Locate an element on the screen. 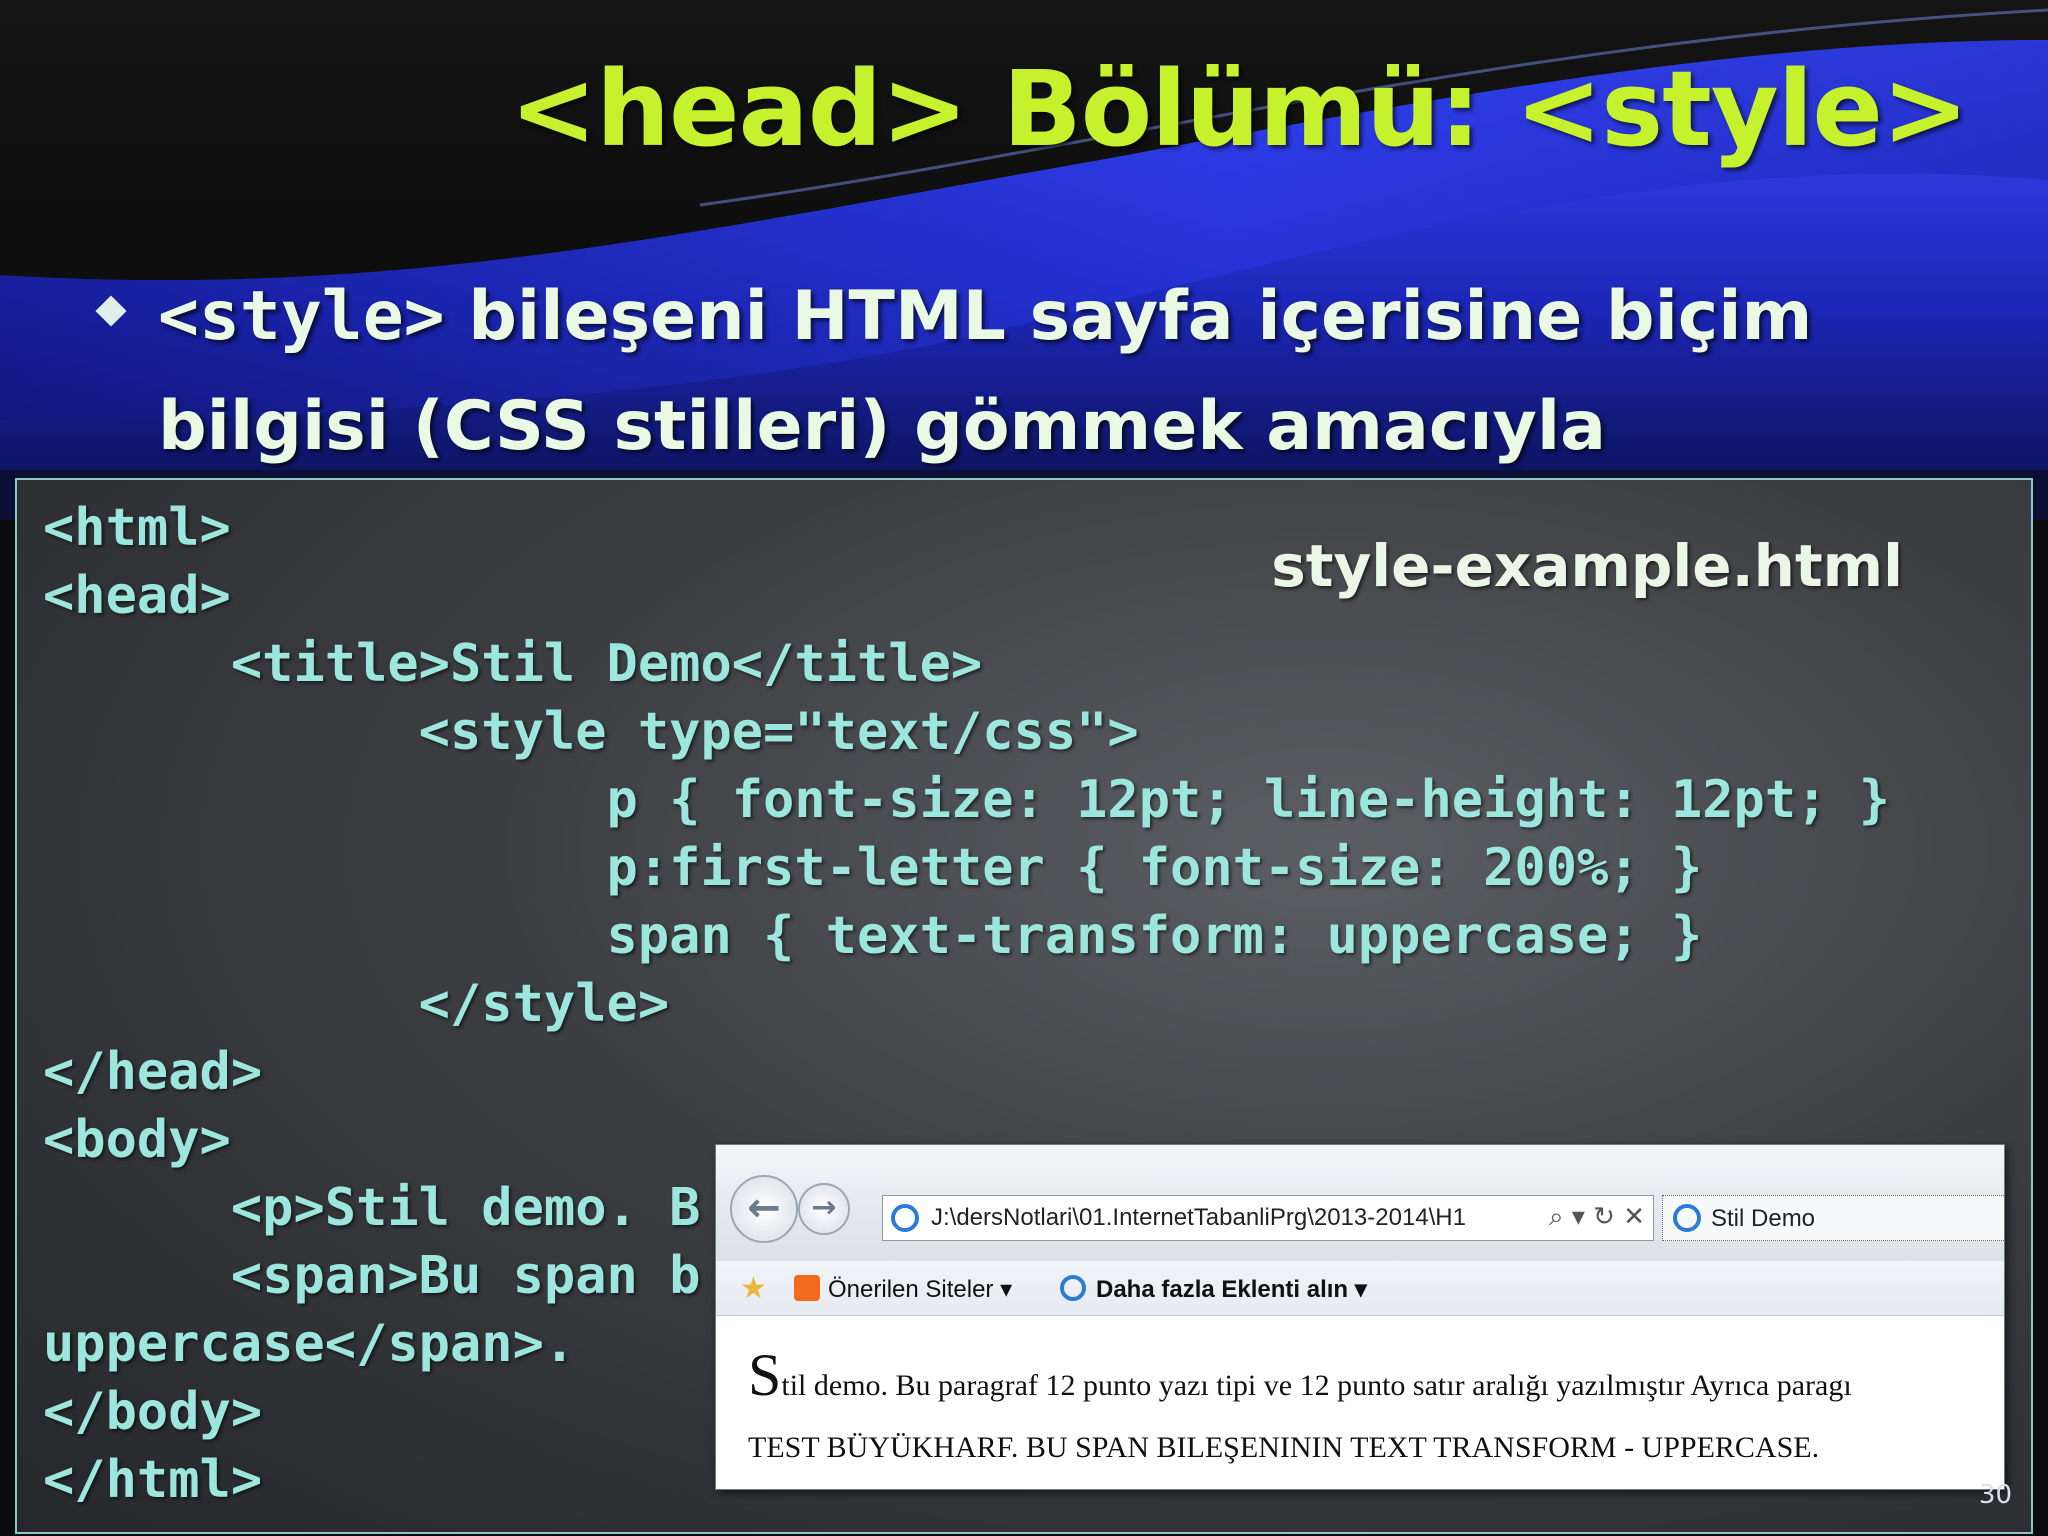 This screenshot has height=1536, width=2048. favorites-star-icon: ★ is located at coordinates (753, 1288).